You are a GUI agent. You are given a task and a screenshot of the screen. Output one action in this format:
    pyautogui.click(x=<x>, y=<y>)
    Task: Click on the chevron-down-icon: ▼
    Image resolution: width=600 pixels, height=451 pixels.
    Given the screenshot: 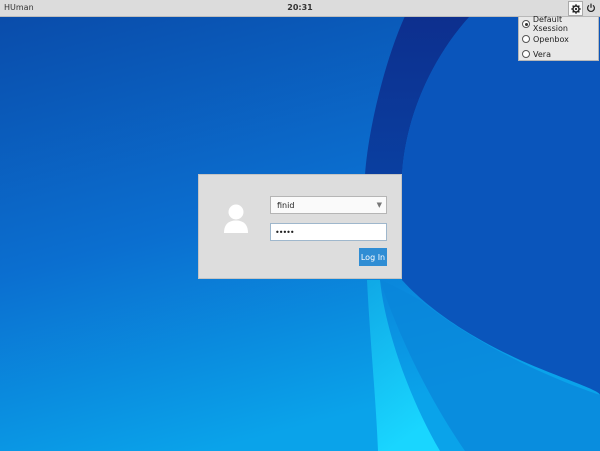 What is the action you would take?
    pyautogui.click(x=379, y=205)
    